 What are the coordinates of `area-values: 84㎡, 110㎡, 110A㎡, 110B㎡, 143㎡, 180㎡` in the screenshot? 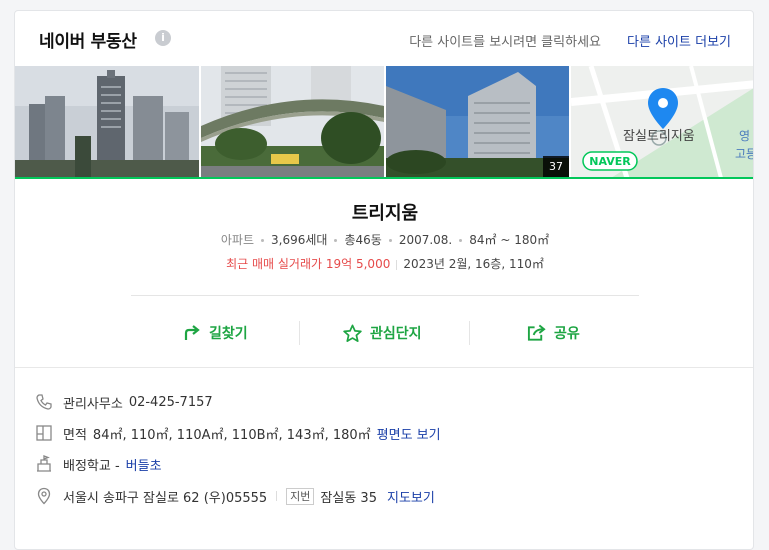 It's located at (231, 435).